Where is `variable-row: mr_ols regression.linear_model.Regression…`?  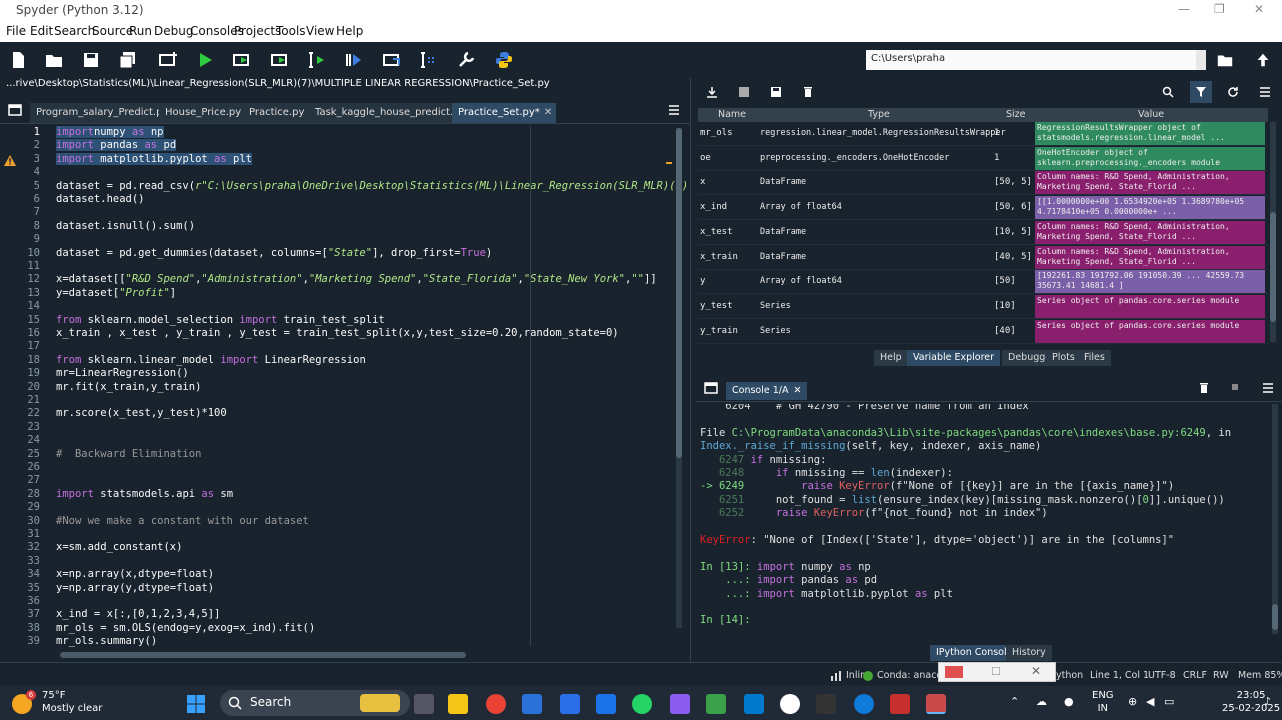
variable-row: mr_ols regression.linear_model.Regression… is located at coordinates (983, 134).